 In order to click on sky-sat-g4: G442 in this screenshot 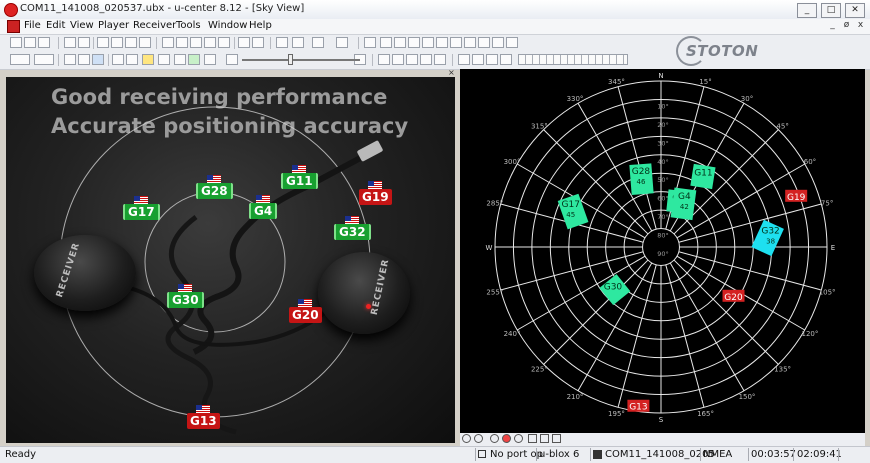, I will do `click(683, 204)`.